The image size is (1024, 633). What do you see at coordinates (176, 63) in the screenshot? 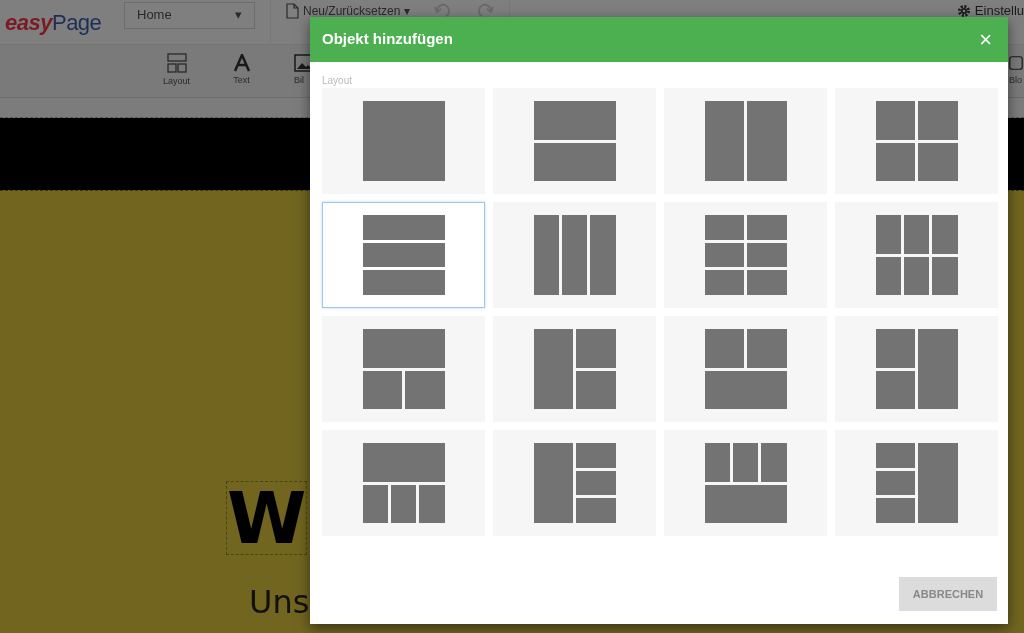
I see `layout-icon` at bounding box center [176, 63].